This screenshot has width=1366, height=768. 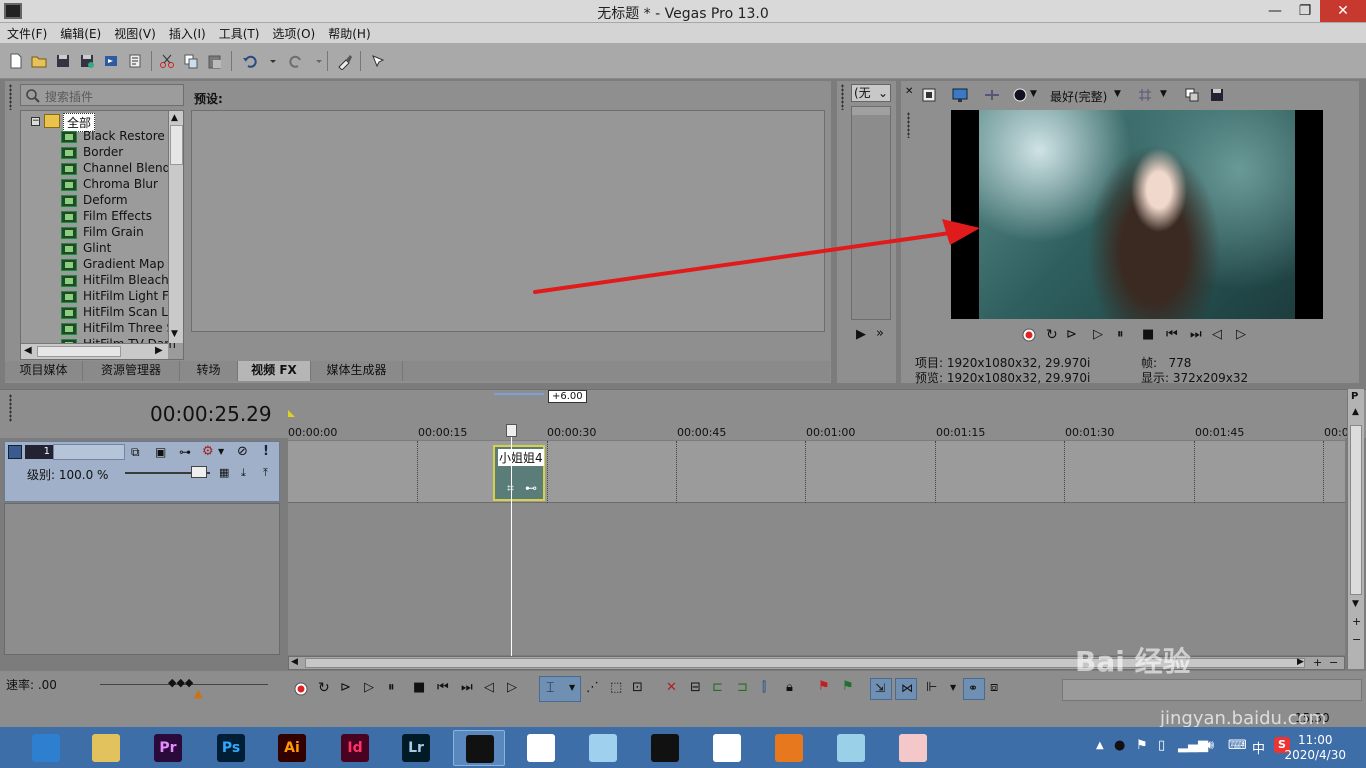 I want to click on play-icon: ▷, so click(x=369, y=687).